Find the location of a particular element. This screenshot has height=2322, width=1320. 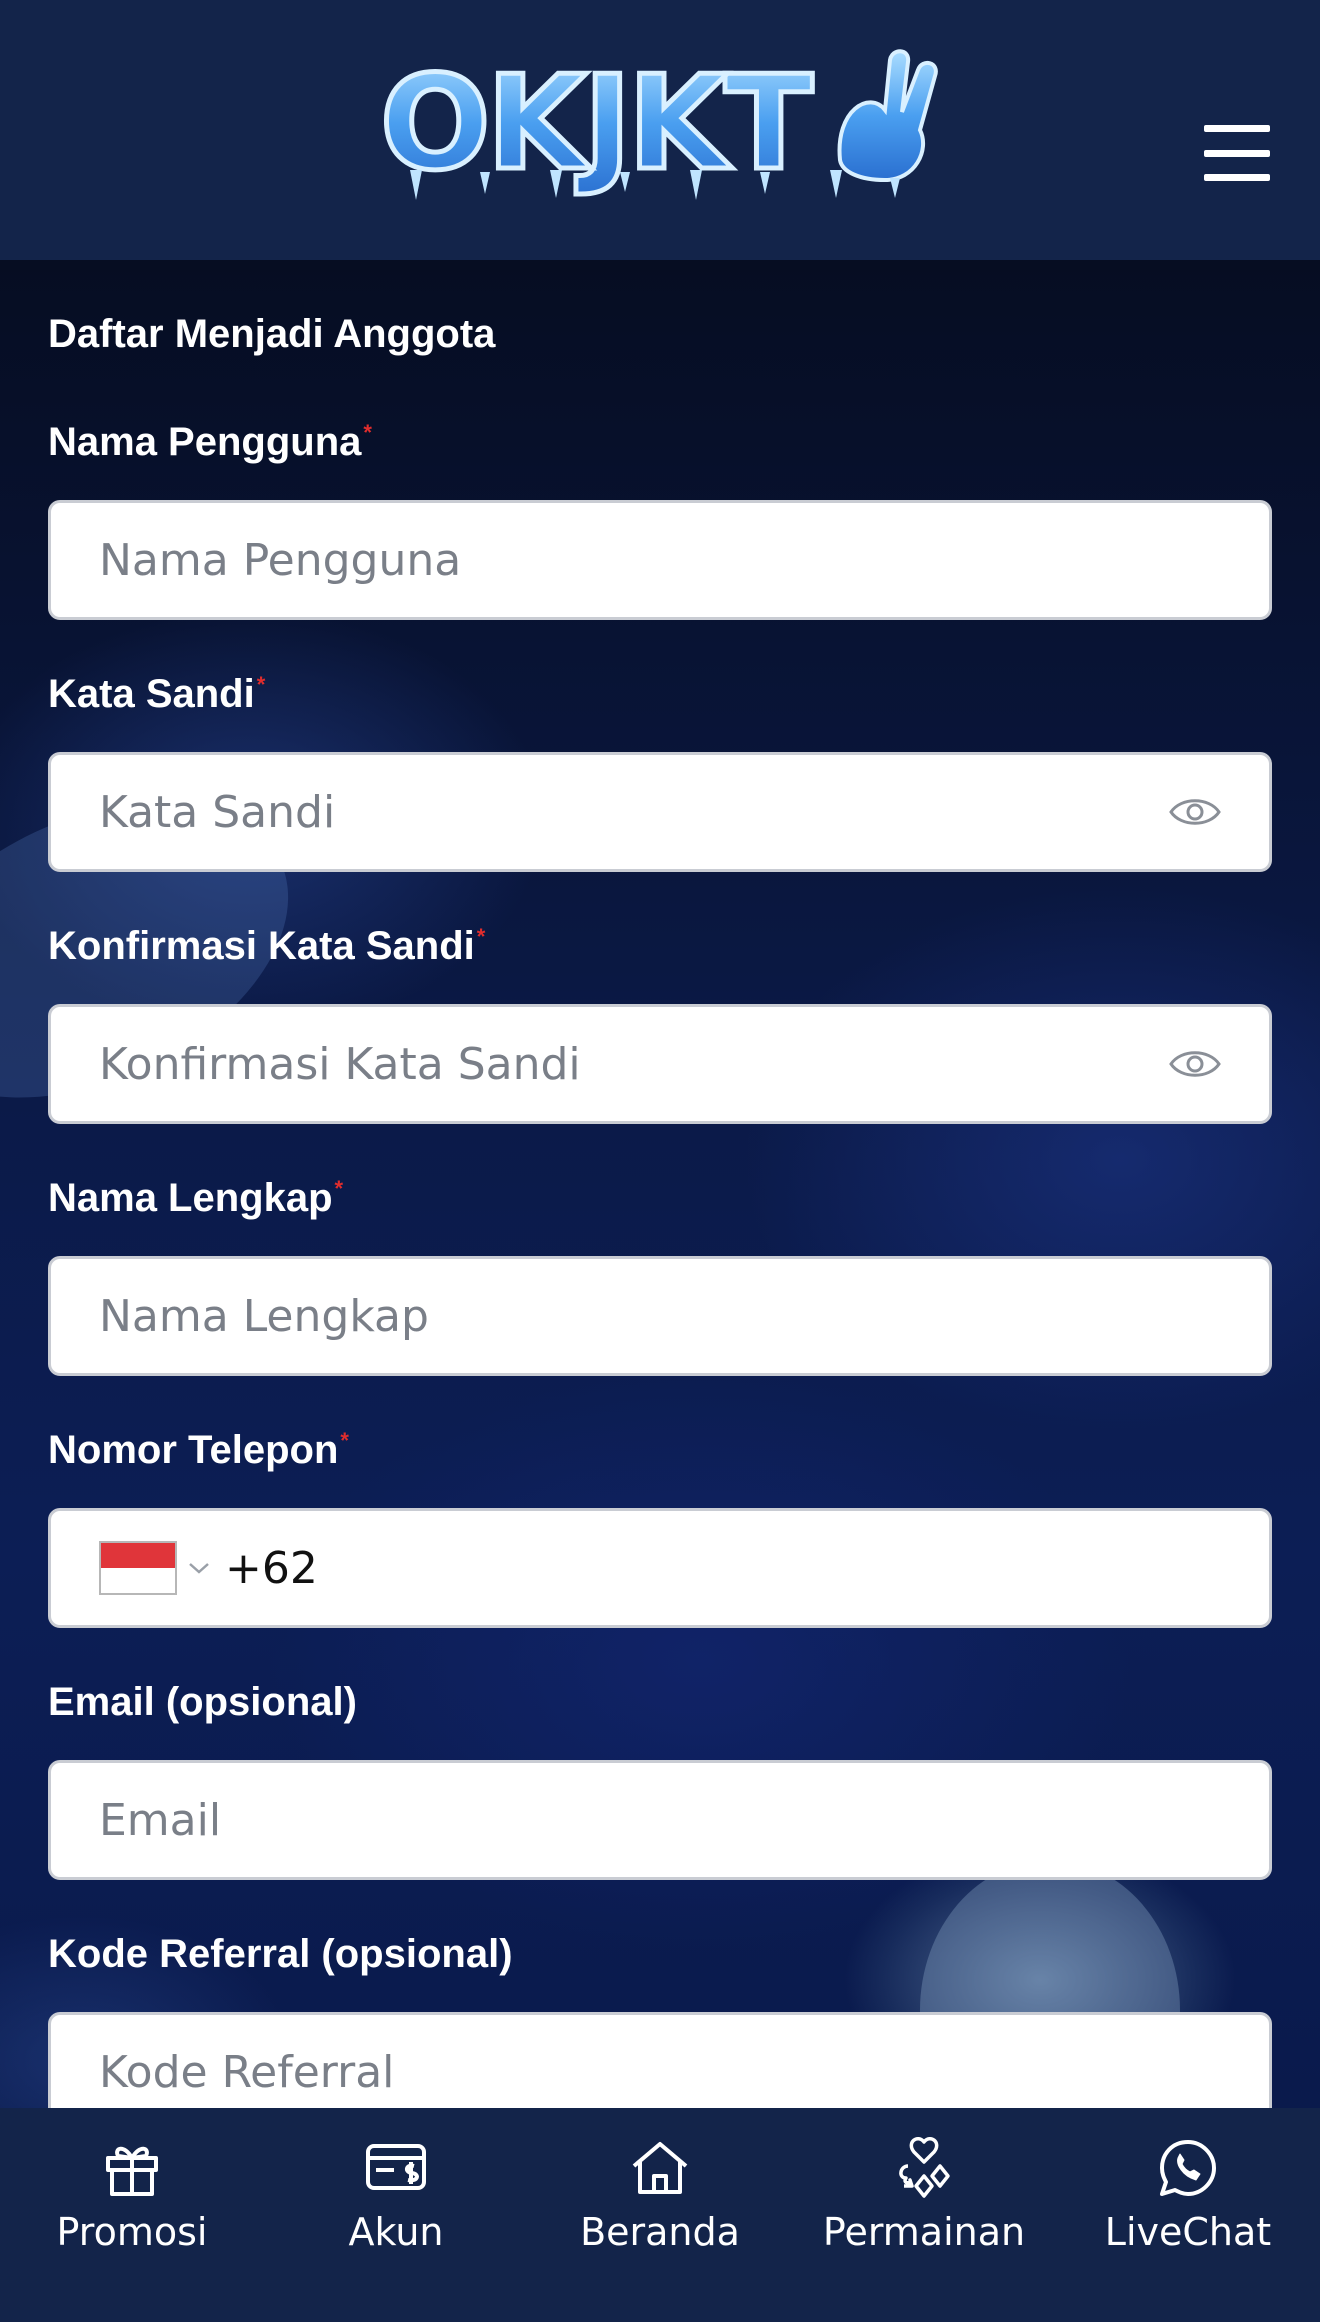

email-input is located at coordinates (660, 1820).